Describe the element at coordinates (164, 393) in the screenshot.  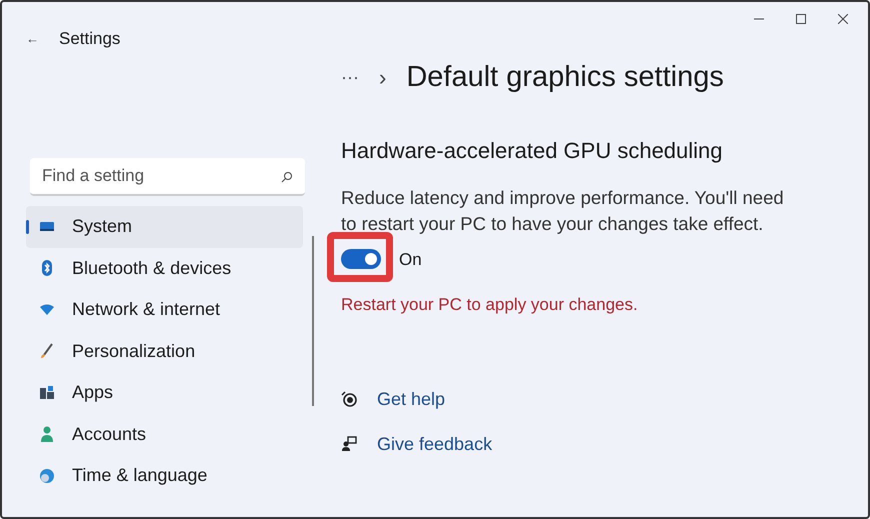
I see `sidebar-item: Apps` at that location.